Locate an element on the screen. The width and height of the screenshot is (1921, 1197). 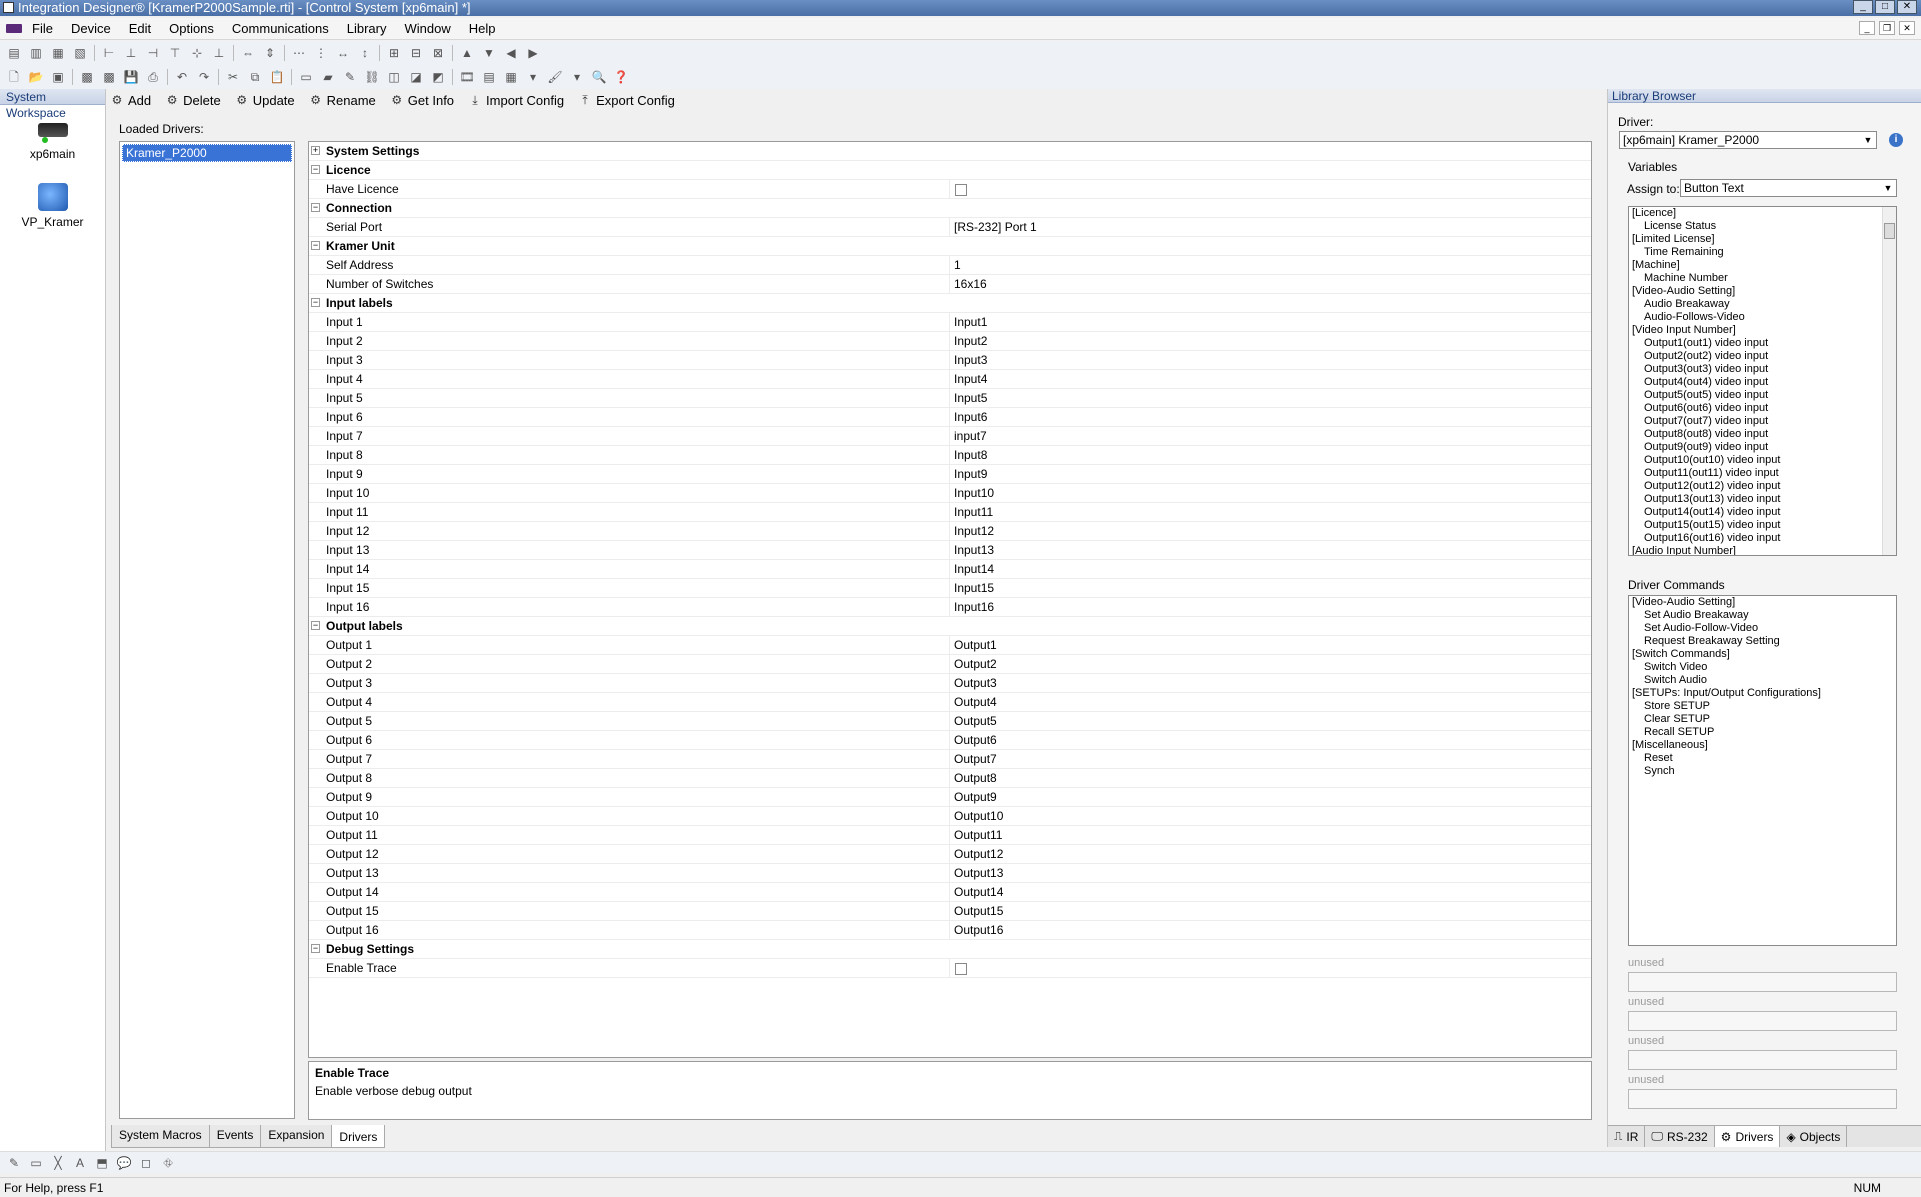
tab-expansion: Expansion is located at coordinates (296, 1136).